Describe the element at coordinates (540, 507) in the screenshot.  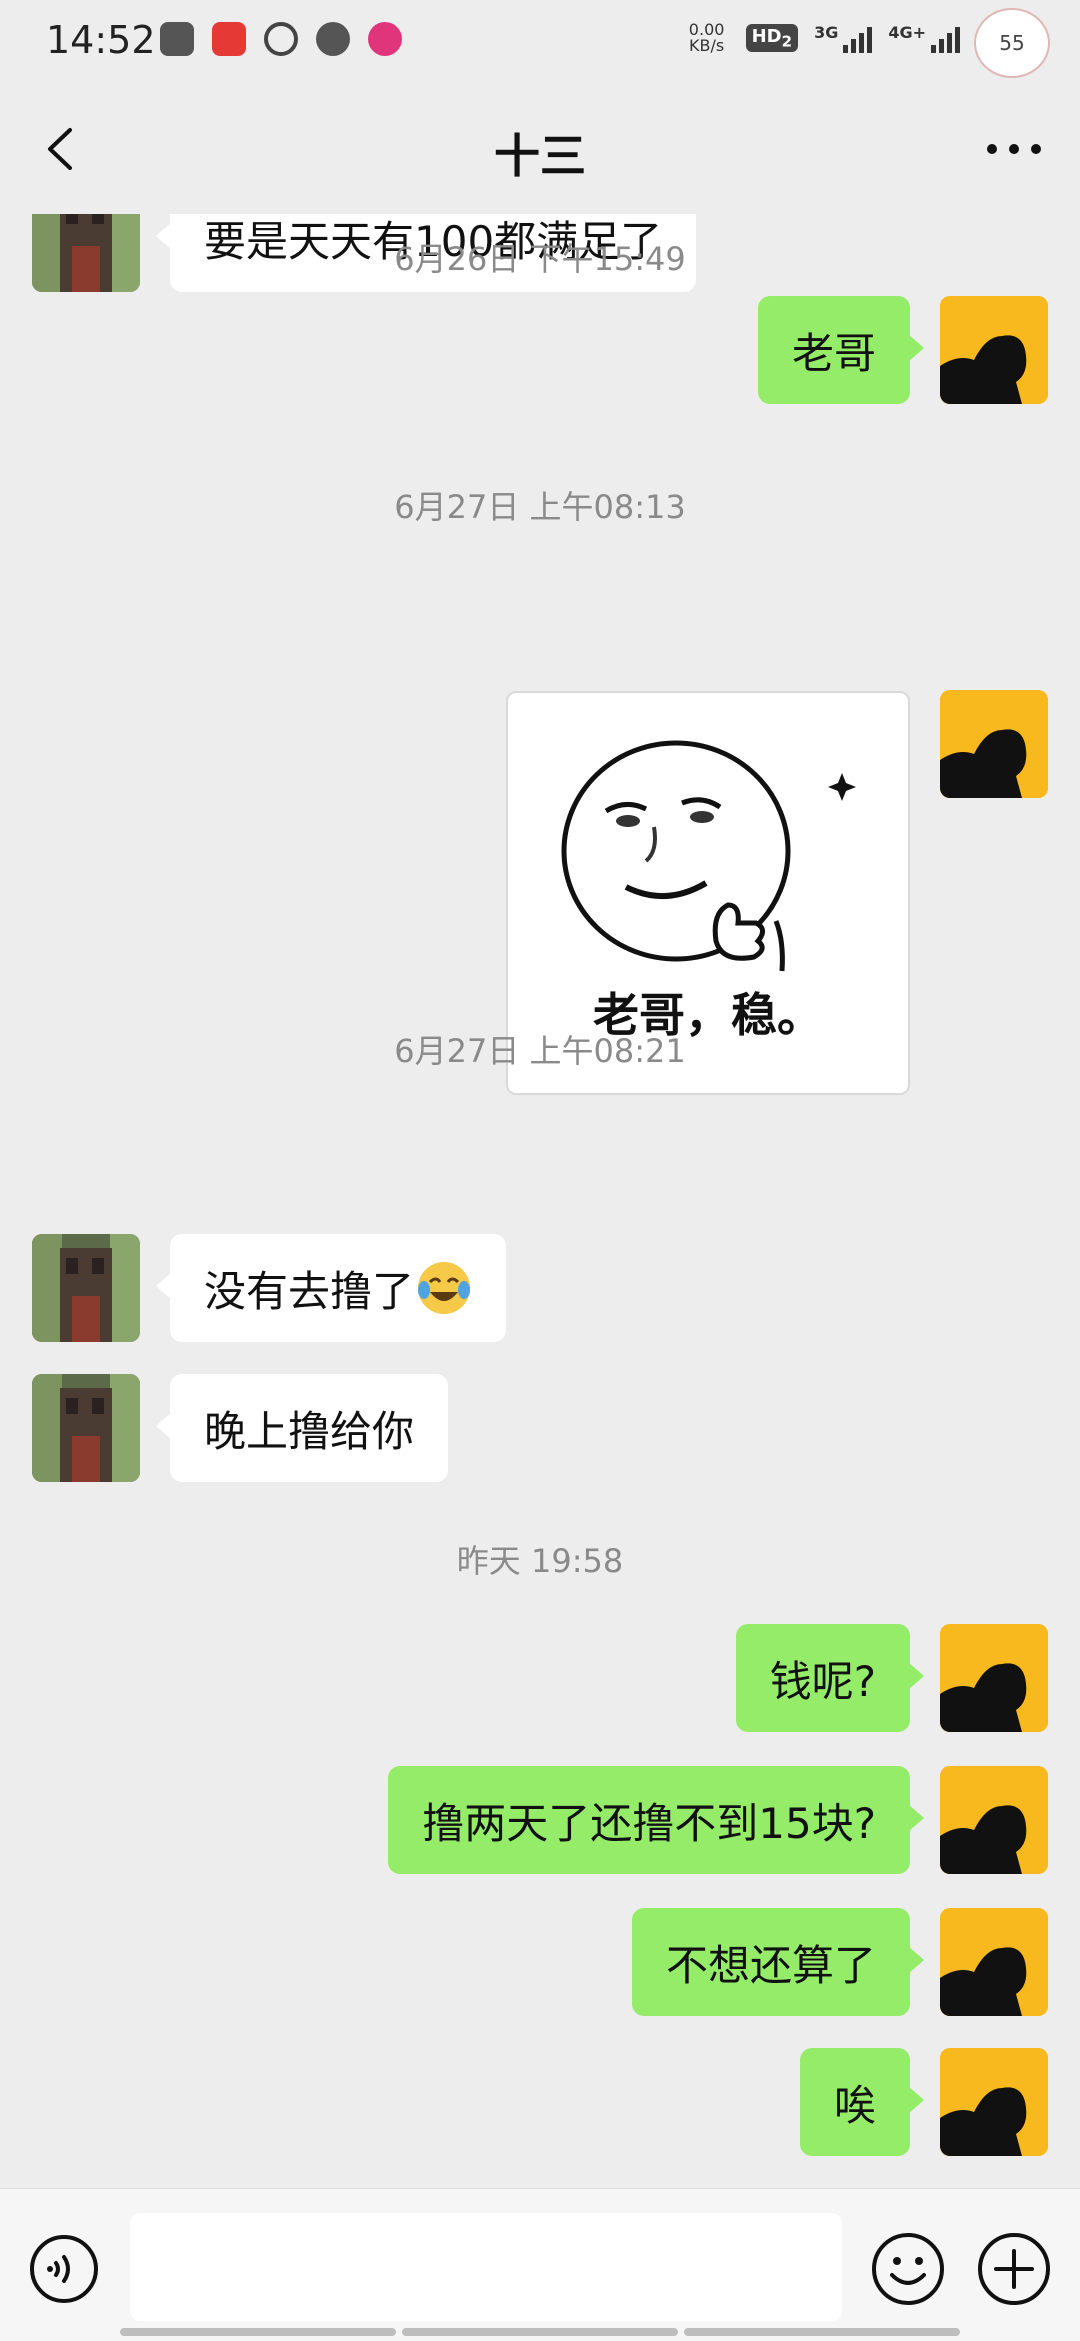
I see `timestamp: 6月27日 上午08:13` at that location.